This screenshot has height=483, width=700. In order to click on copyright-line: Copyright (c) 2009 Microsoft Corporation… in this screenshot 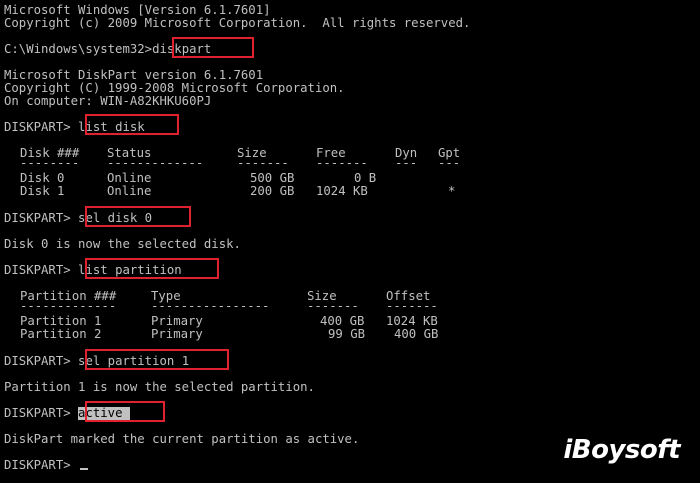, I will do `click(237, 23)`.